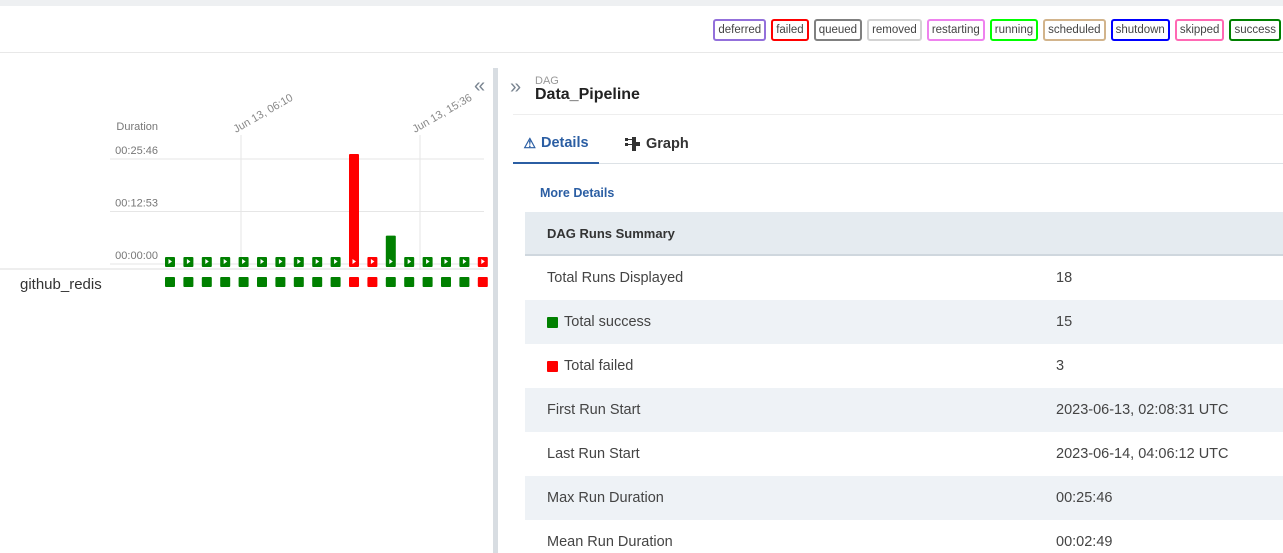 The width and height of the screenshot is (1283, 553). Describe the element at coordinates (552, 366) in the screenshot. I see `failed-swatch-icon` at that location.